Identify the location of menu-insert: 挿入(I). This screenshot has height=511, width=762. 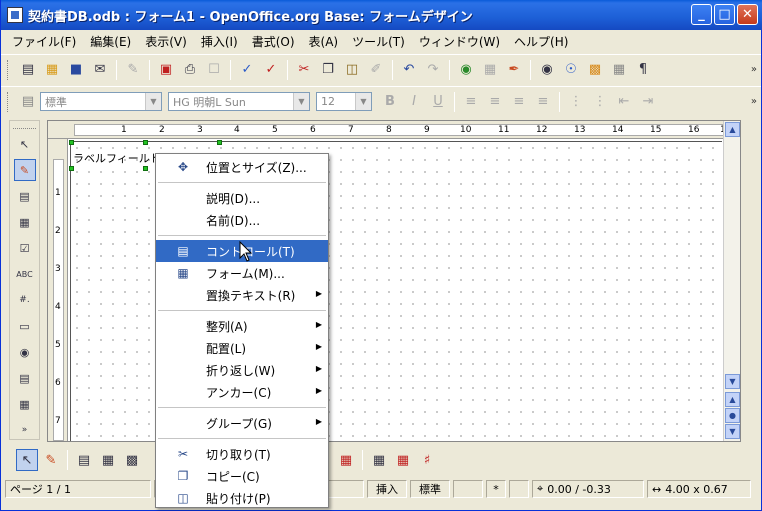
(219, 41).